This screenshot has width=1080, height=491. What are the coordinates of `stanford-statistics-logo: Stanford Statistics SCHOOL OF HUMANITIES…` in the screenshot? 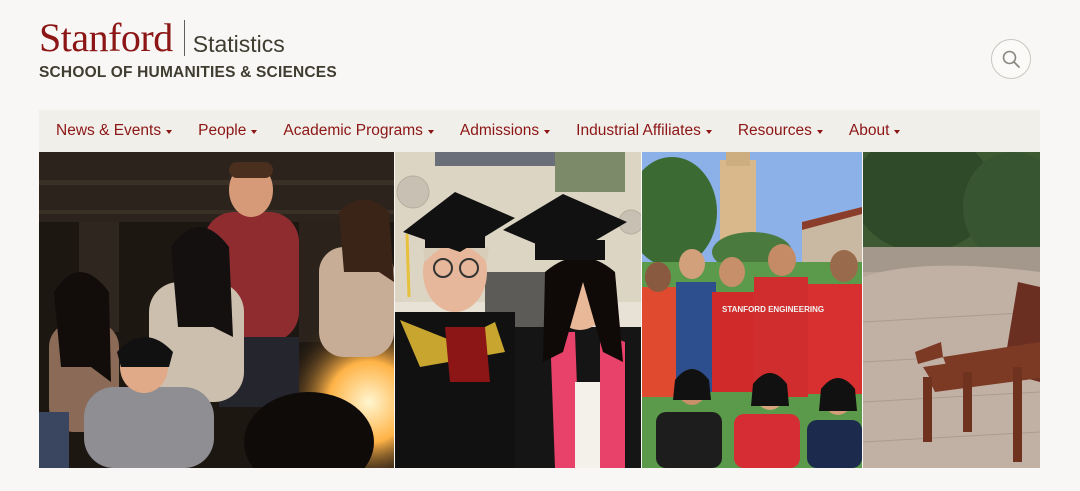 It's located at (188, 50).